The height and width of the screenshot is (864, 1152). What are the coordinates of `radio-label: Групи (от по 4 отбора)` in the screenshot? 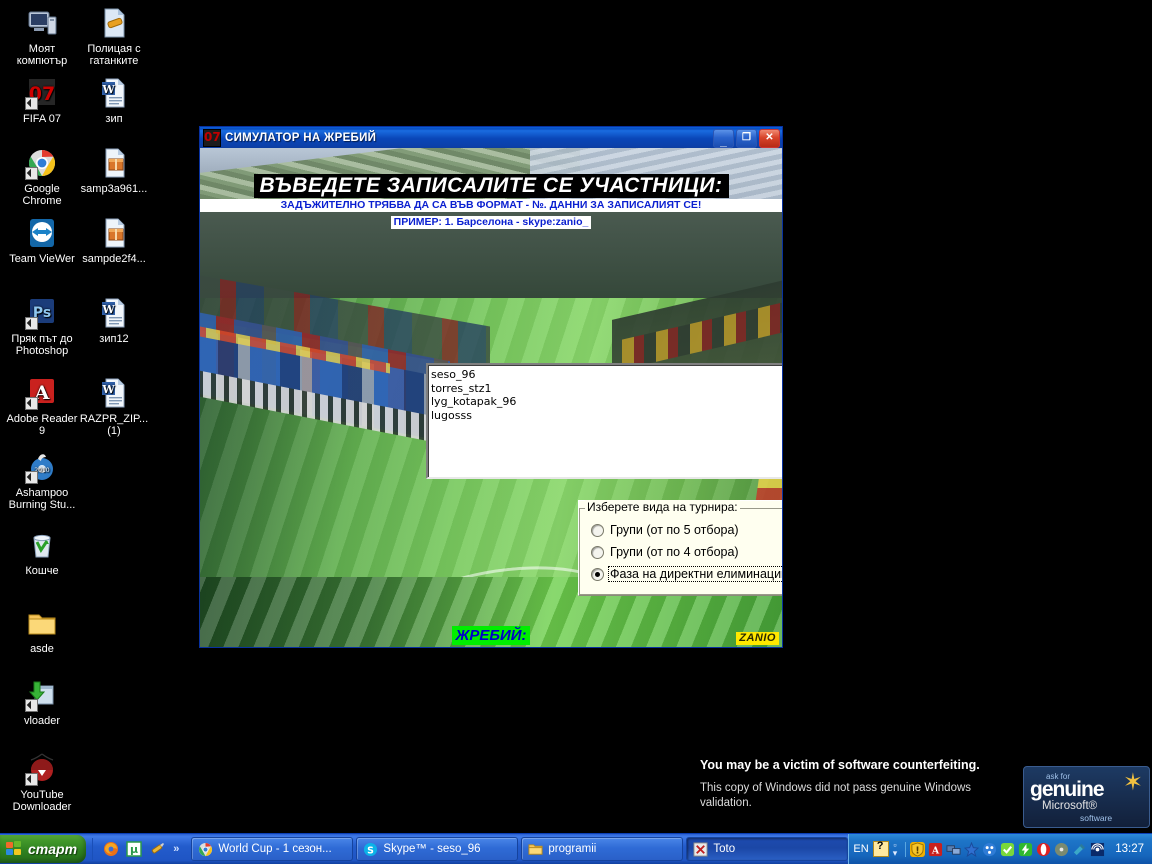 It's located at (674, 552).